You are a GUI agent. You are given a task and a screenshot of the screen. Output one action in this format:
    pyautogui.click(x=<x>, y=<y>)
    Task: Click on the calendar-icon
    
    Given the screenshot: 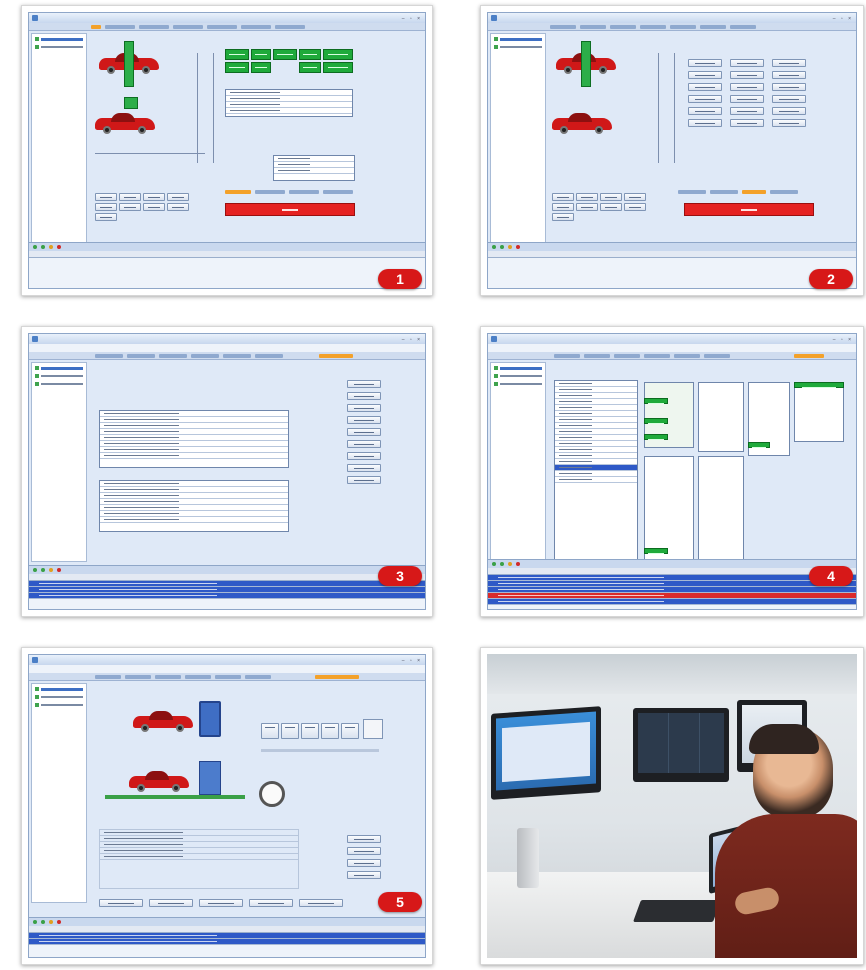 What is the action you would take?
    pyautogui.click(x=373, y=729)
    